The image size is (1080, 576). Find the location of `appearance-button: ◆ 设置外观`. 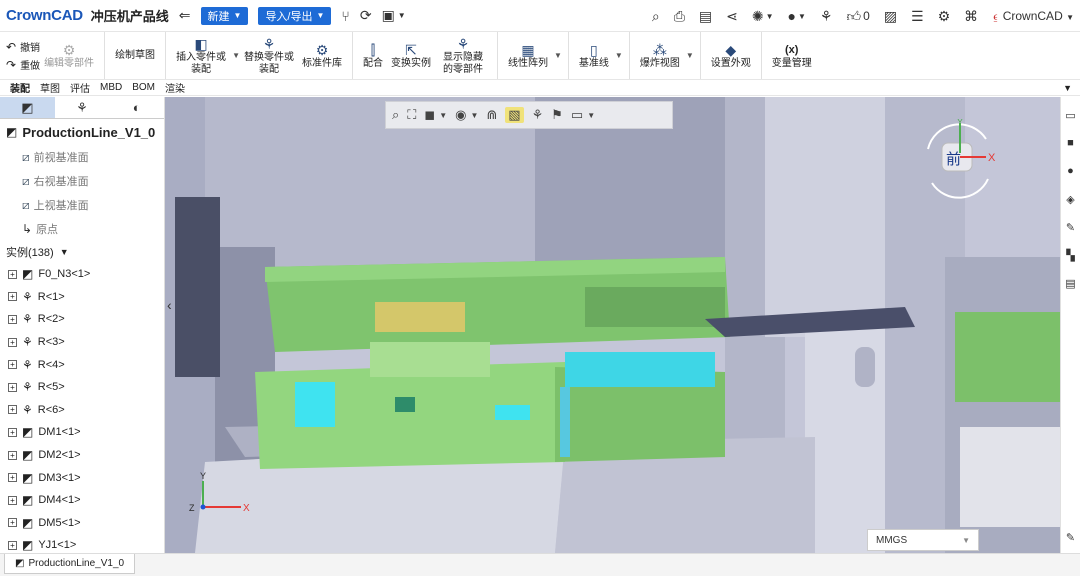

appearance-button: ◆ 设置外观 is located at coordinates (731, 56).